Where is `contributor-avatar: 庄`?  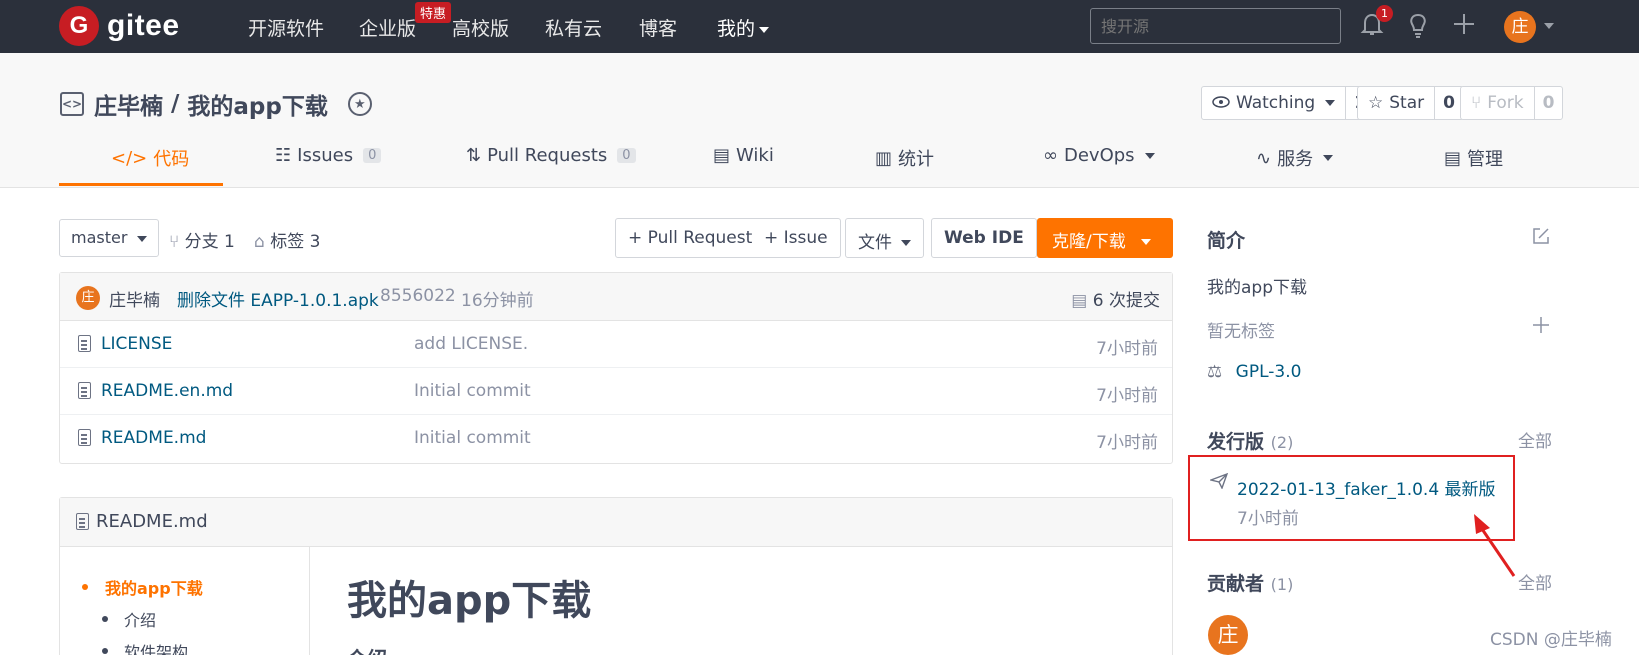 contributor-avatar: 庄 is located at coordinates (1228, 635).